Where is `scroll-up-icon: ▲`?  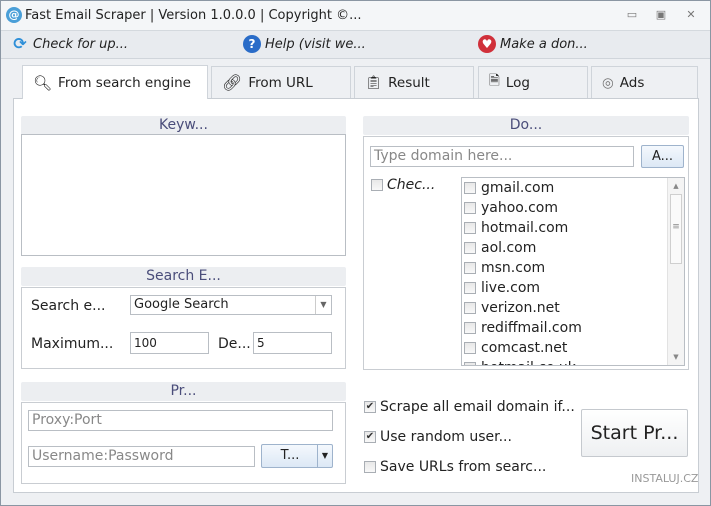
scroll-up-icon: ▲ is located at coordinates (676, 186).